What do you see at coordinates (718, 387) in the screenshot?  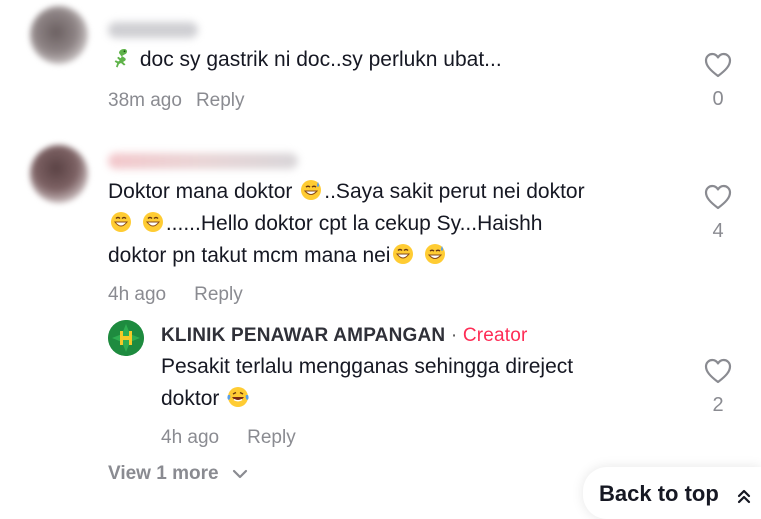 I see `like-button: 2` at bounding box center [718, 387].